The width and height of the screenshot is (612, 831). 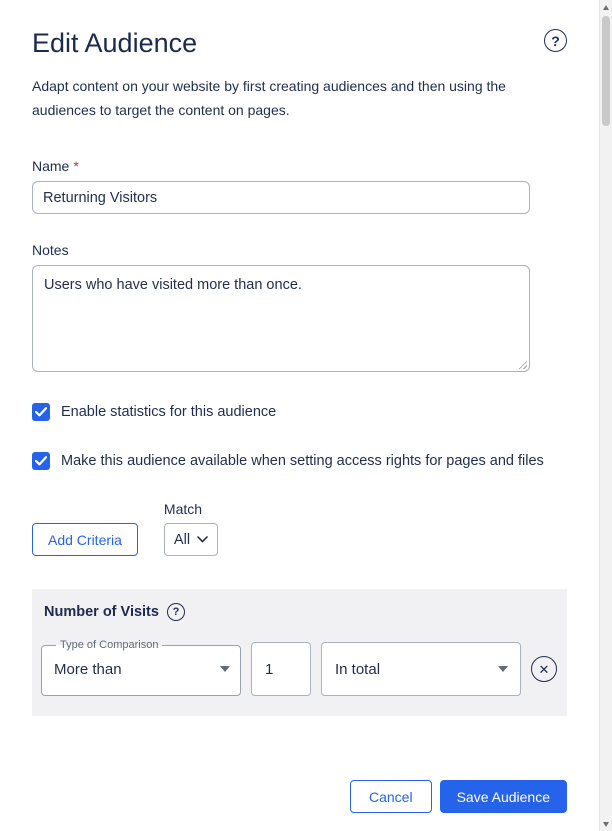 I want to click on help-icon: ?, so click(x=555, y=40).